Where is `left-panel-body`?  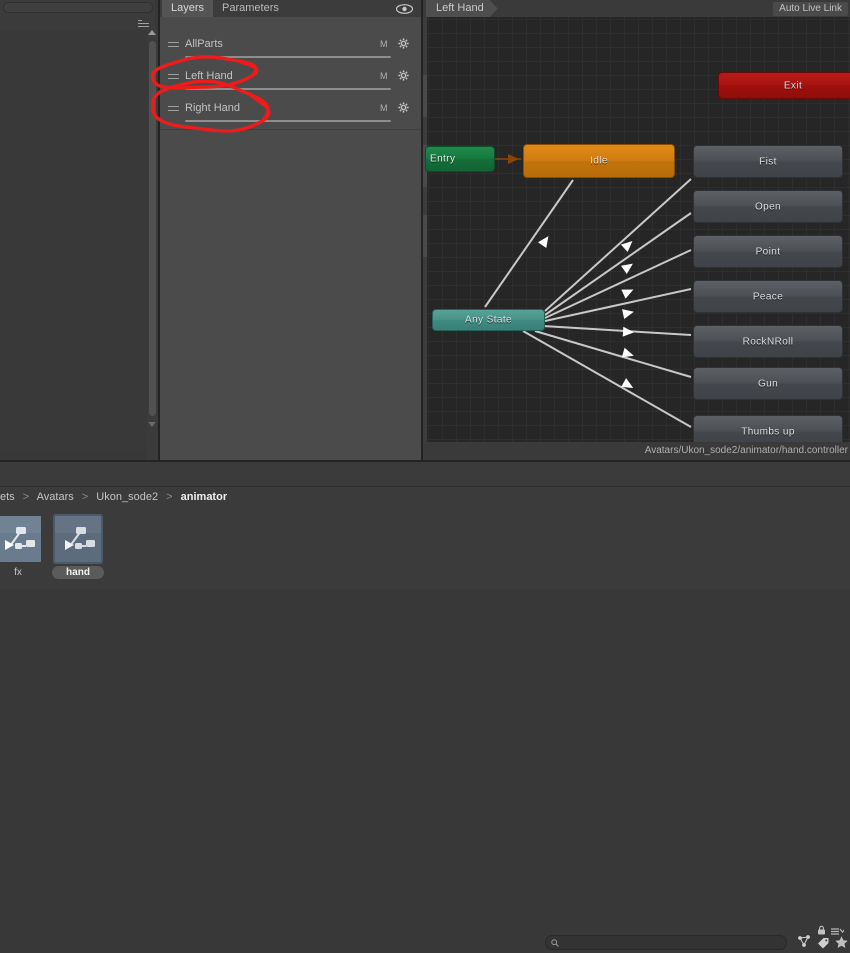 left-panel-body is located at coordinates (73, 241).